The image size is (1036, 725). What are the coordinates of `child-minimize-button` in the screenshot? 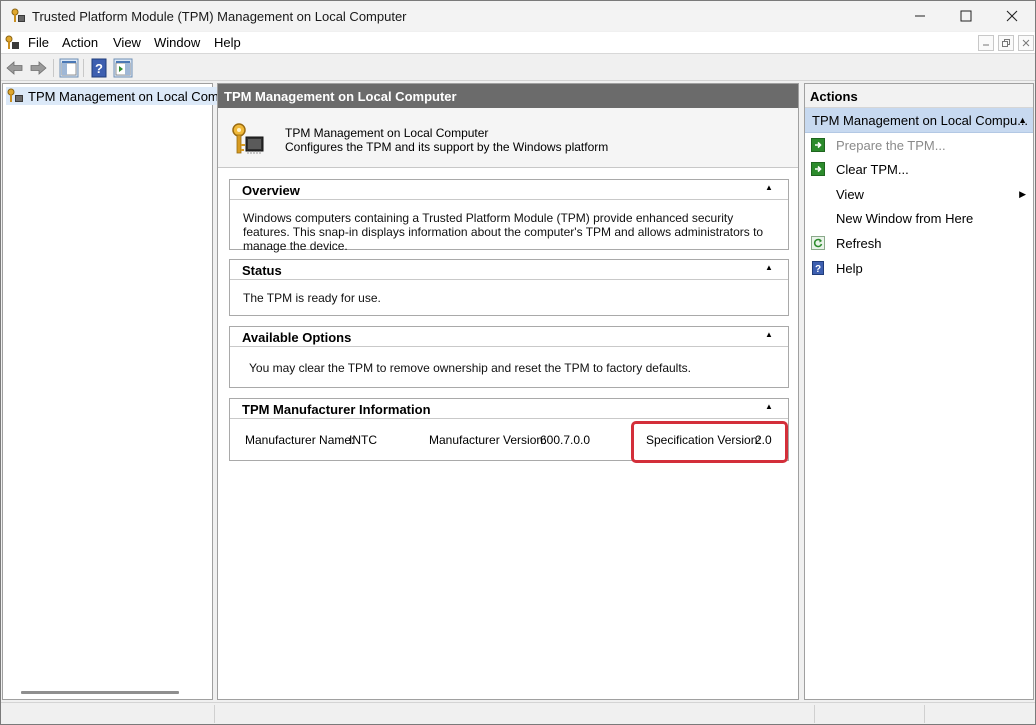 It's located at (986, 43).